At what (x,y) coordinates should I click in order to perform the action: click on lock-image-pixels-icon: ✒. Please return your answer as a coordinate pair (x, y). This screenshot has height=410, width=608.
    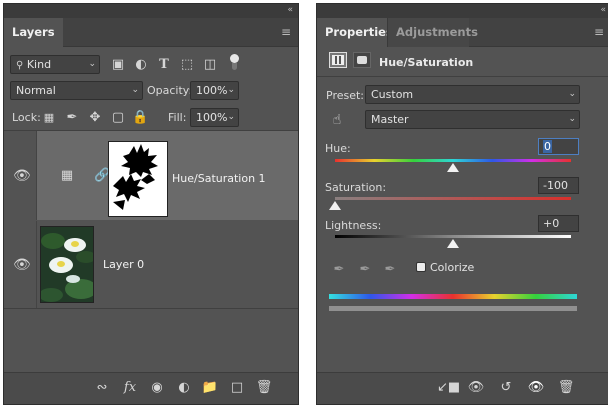
    Looking at the image, I should click on (72, 118).